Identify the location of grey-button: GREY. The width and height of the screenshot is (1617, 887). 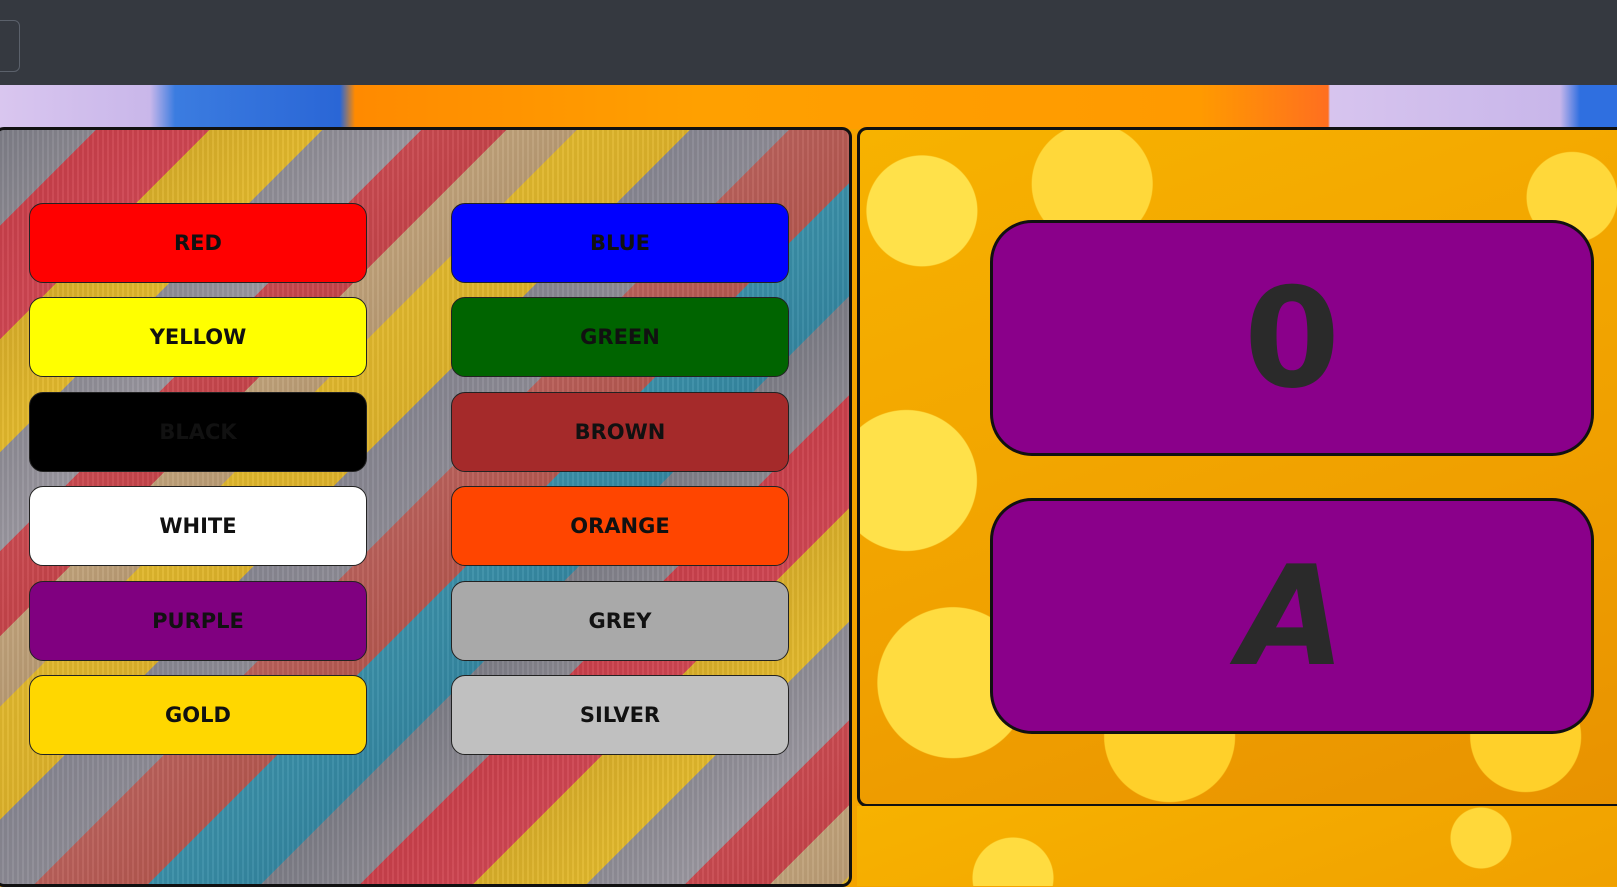
(620, 621).